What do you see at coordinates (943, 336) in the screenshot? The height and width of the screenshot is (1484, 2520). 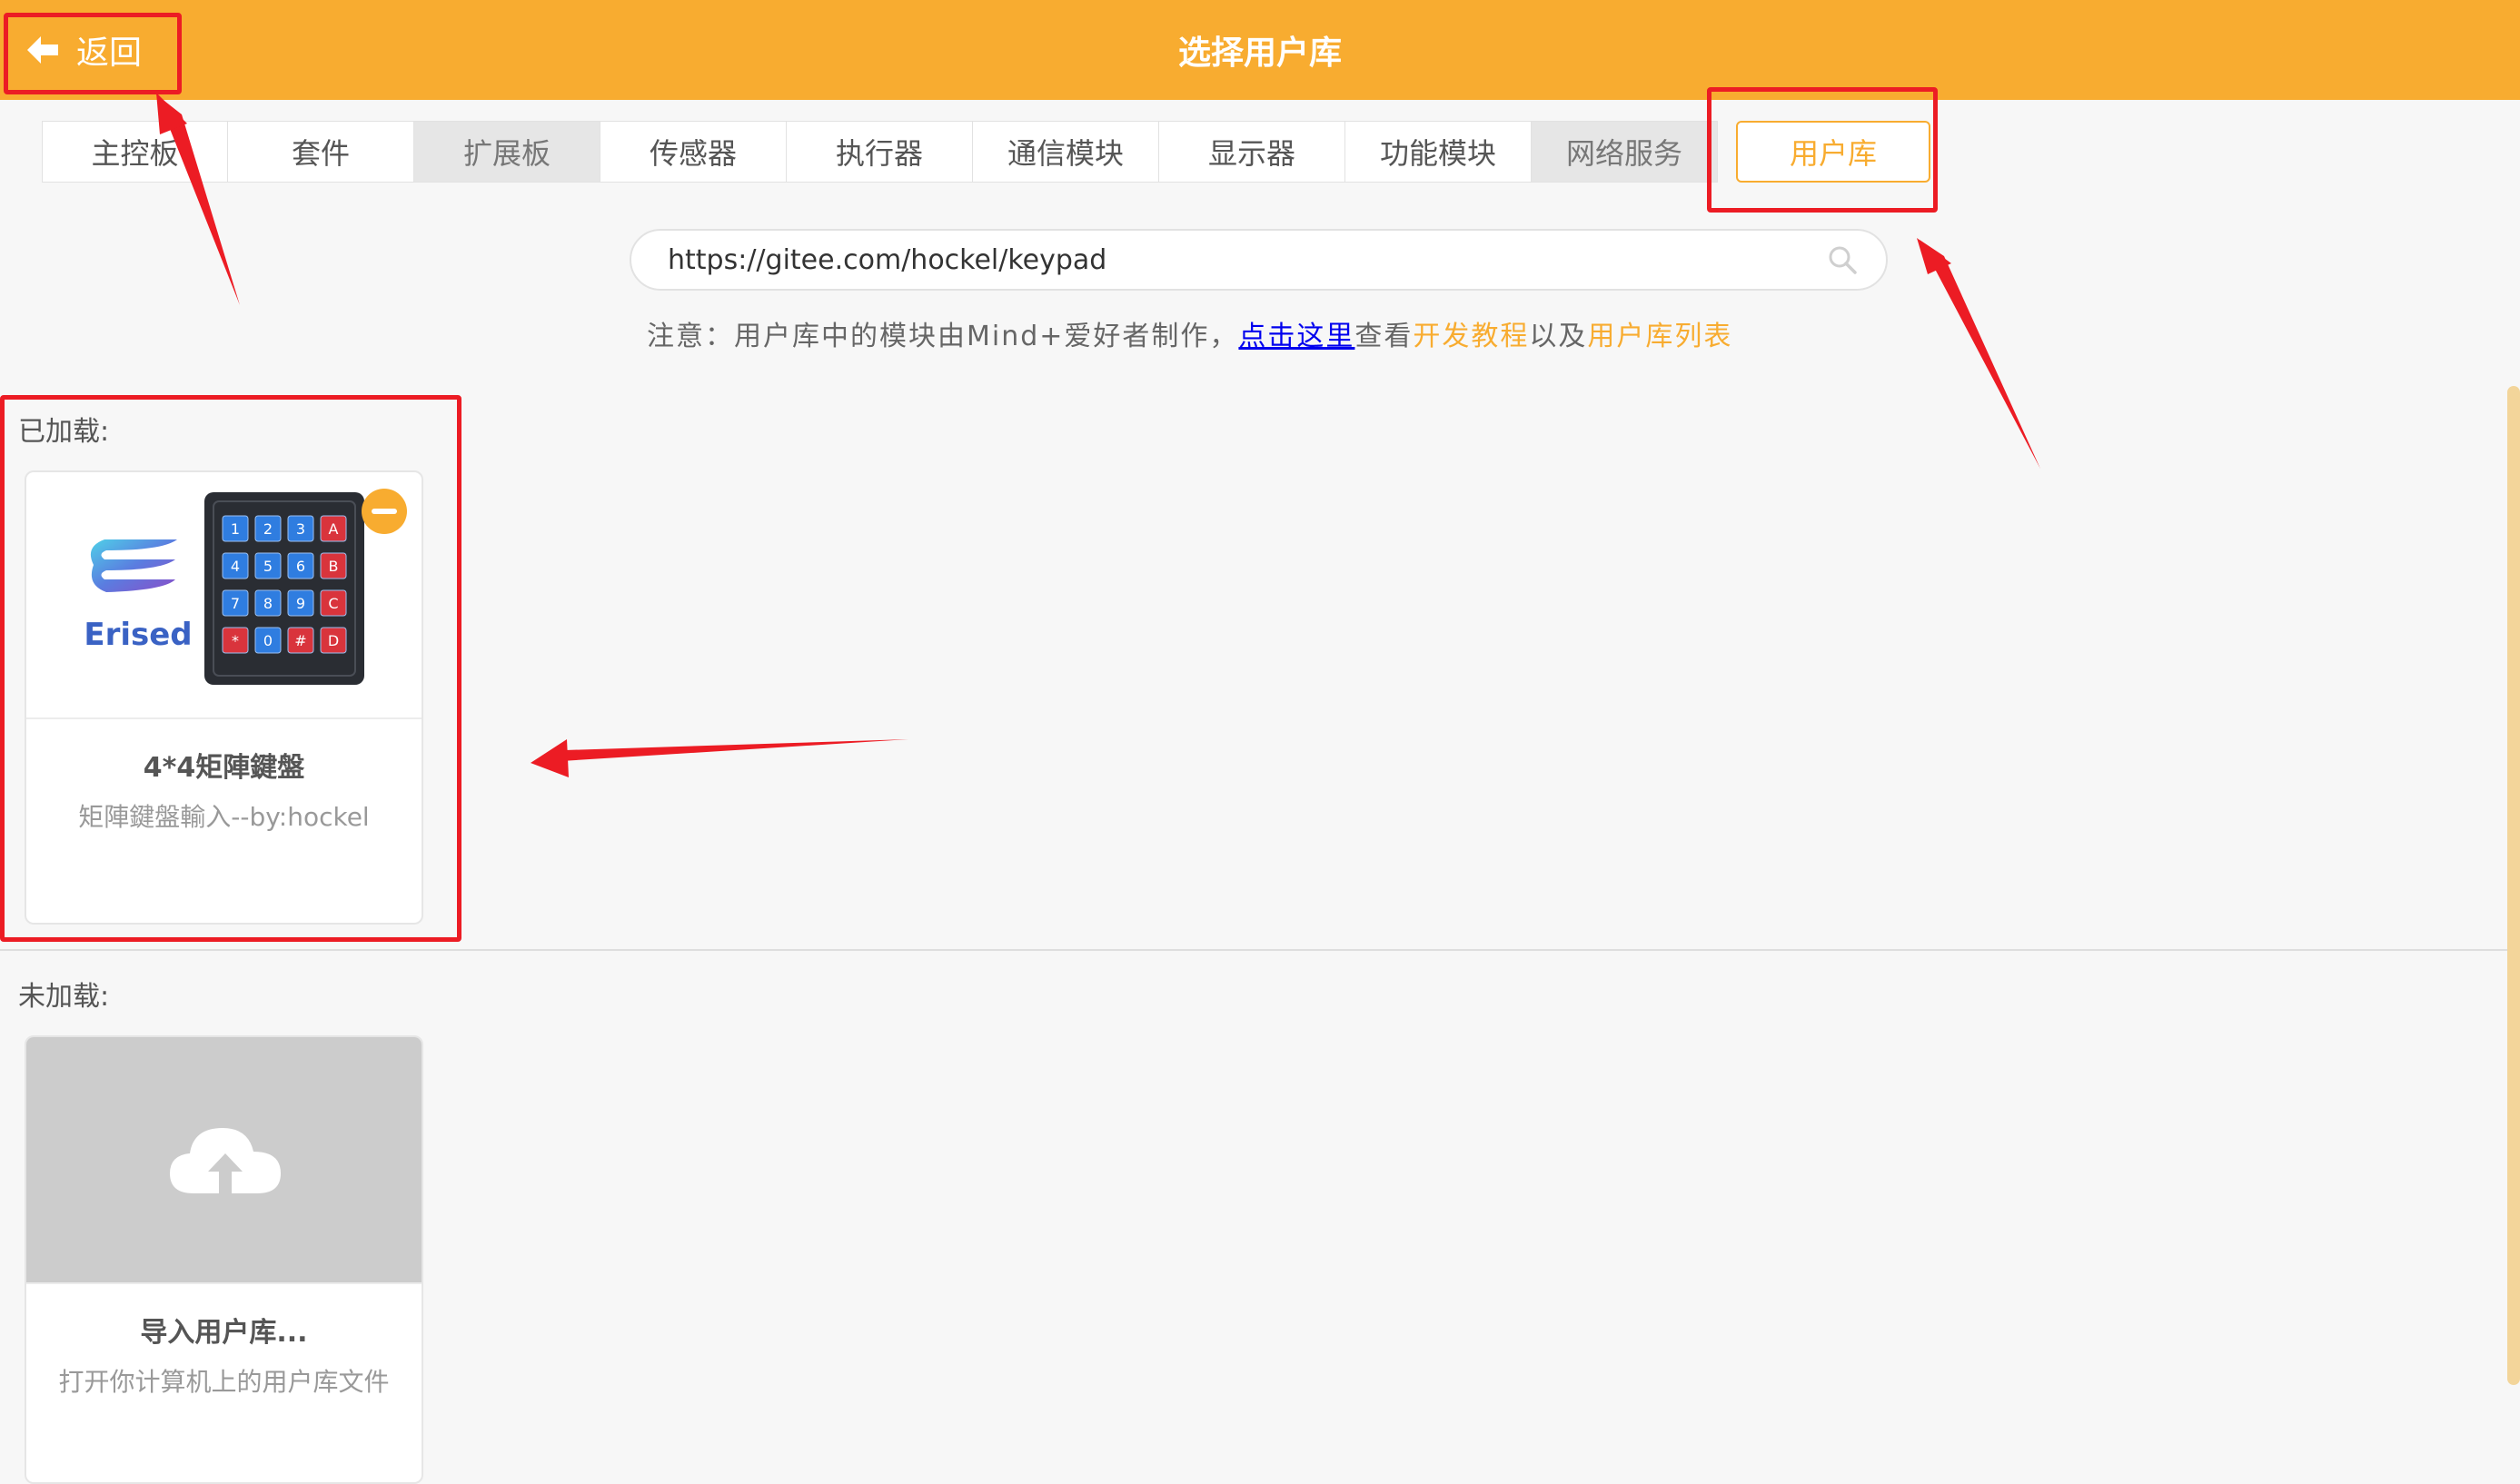 I see `notice-prefix: 注意：用户库中的模块由Mind+爱好者制作，` at bounding box center [943, 336].